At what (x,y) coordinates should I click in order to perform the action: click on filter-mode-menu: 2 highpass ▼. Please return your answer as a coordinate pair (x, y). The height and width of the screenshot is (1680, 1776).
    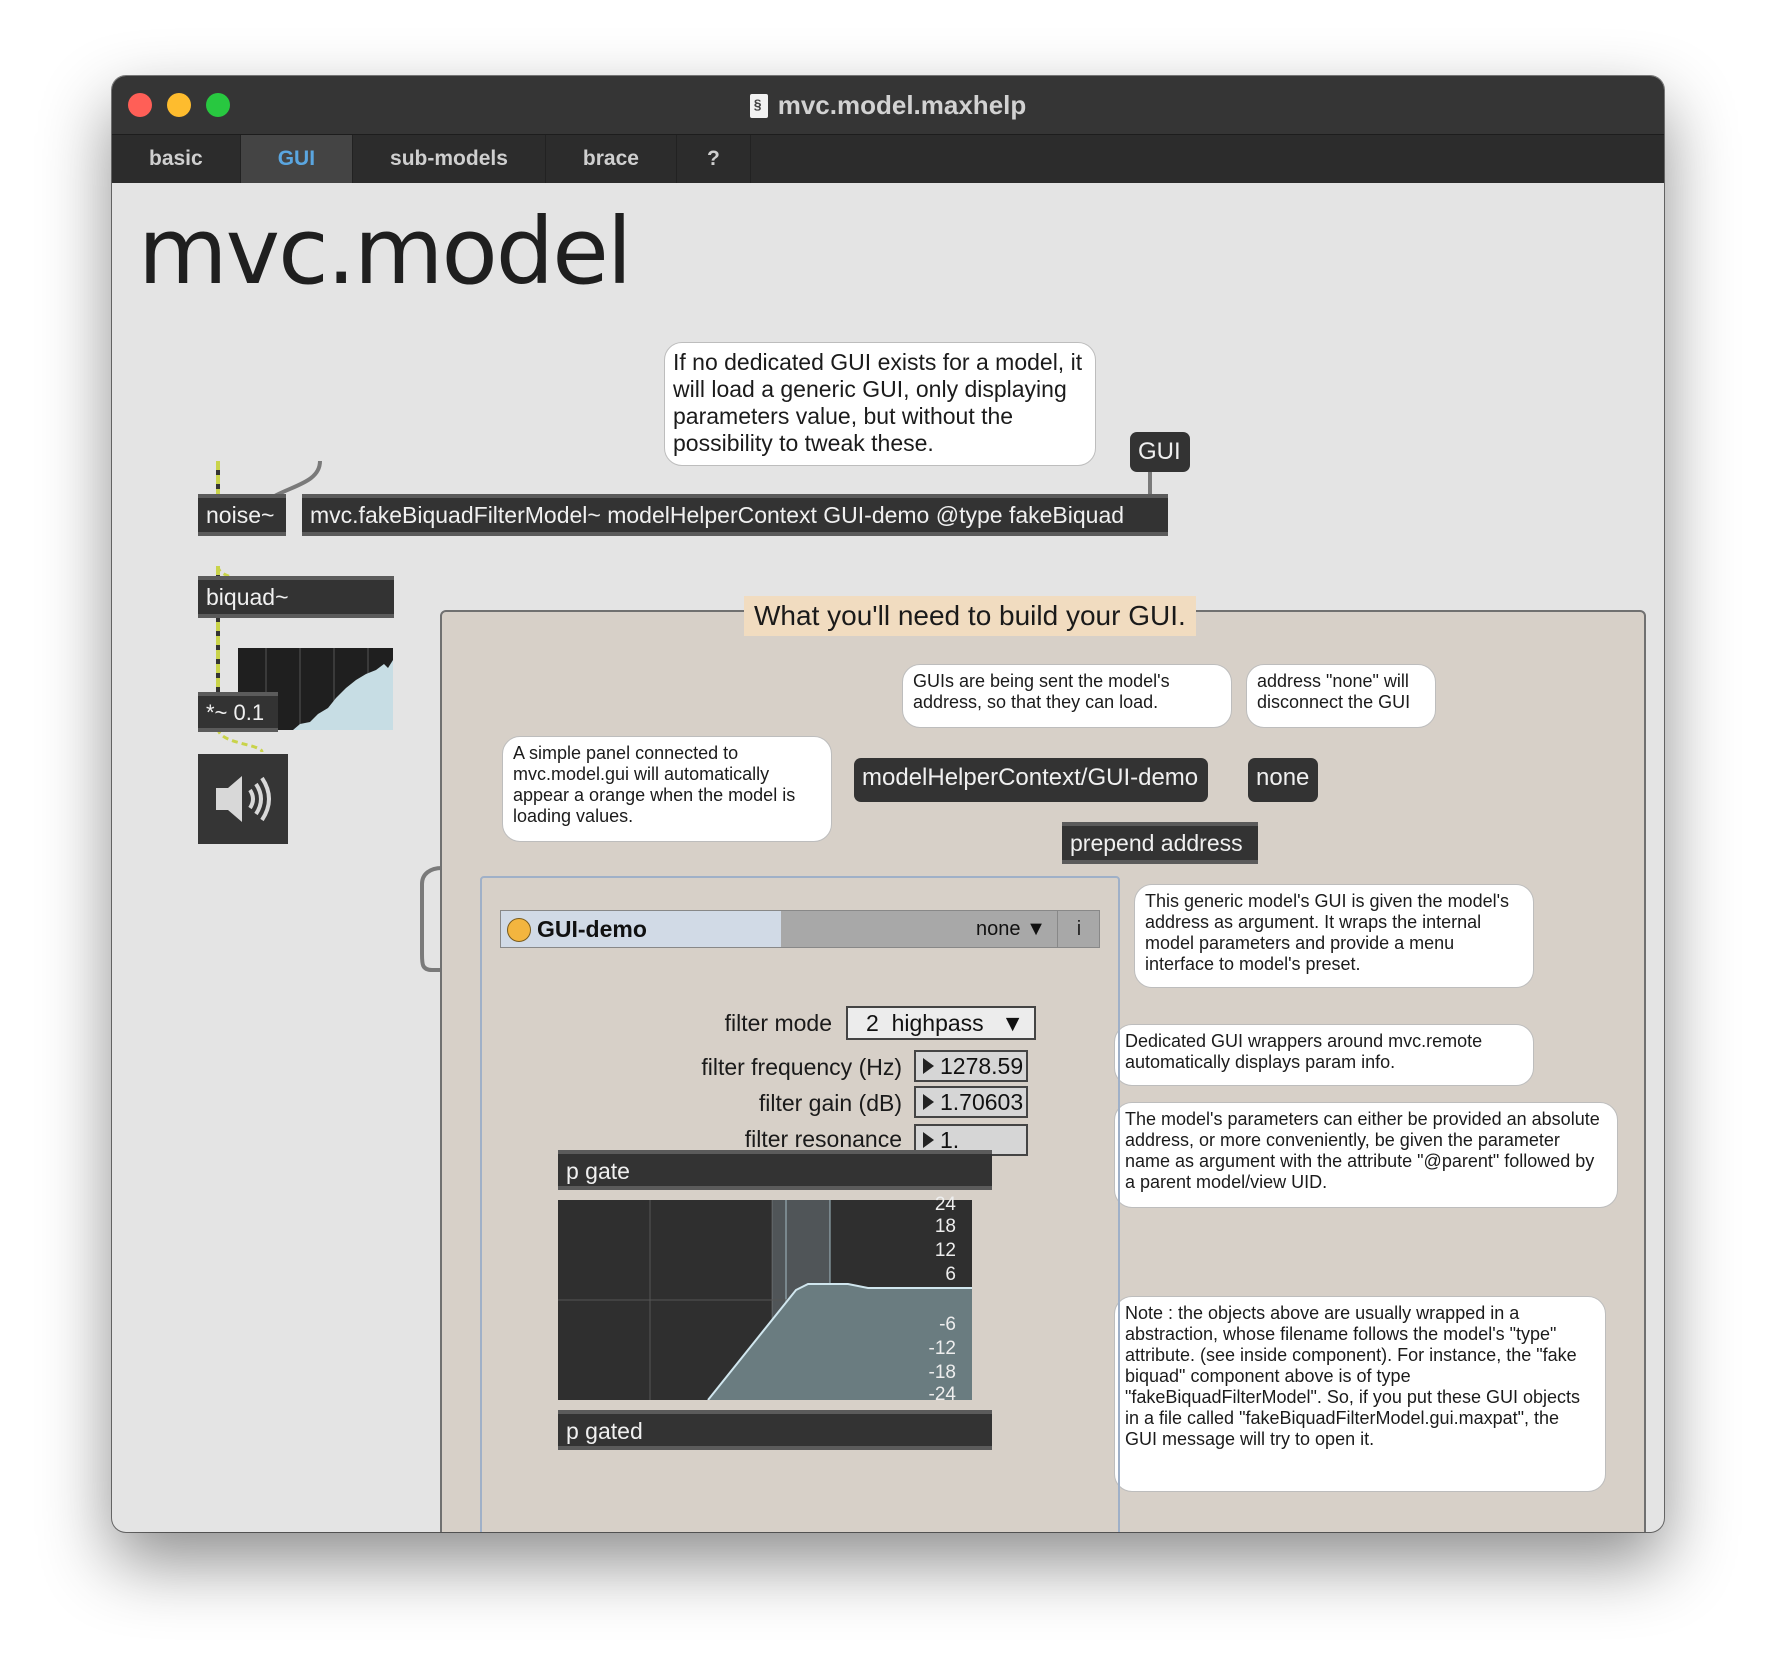
    Looking at the image, I should click on (941, 1023).